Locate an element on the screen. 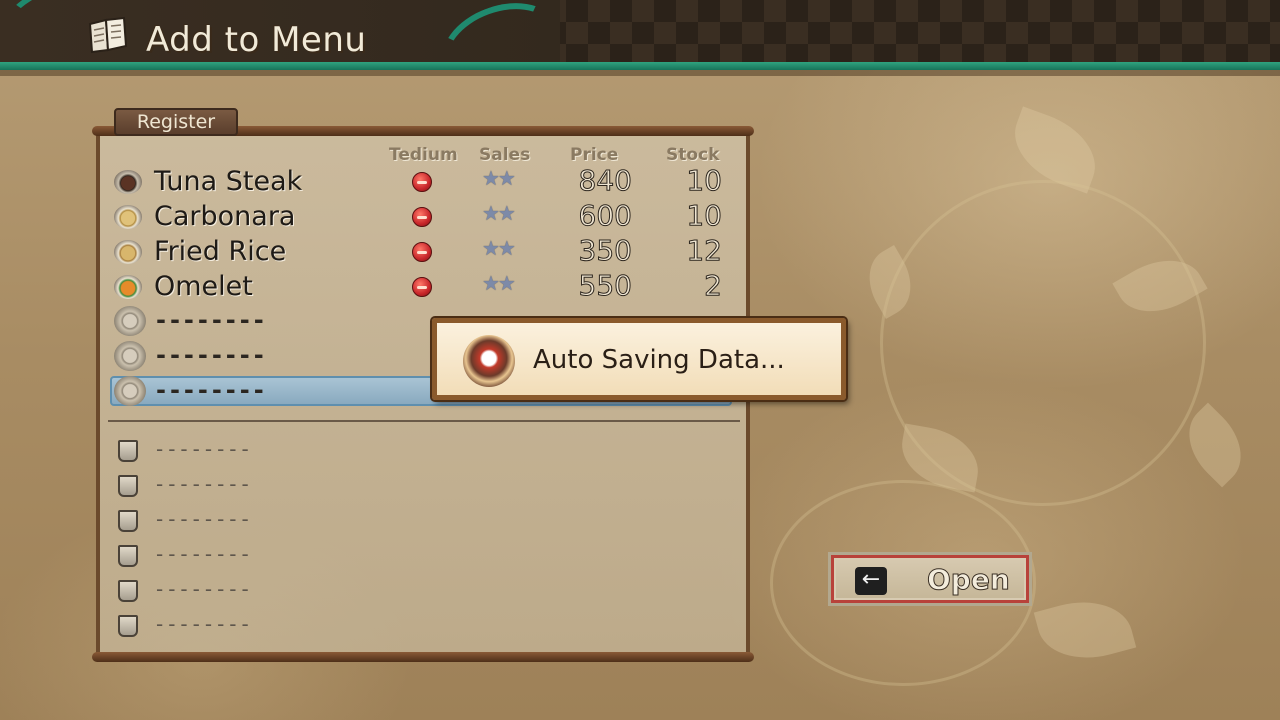 The image size is (1280, 720). header-shadow is located at coordinates (640, 73).